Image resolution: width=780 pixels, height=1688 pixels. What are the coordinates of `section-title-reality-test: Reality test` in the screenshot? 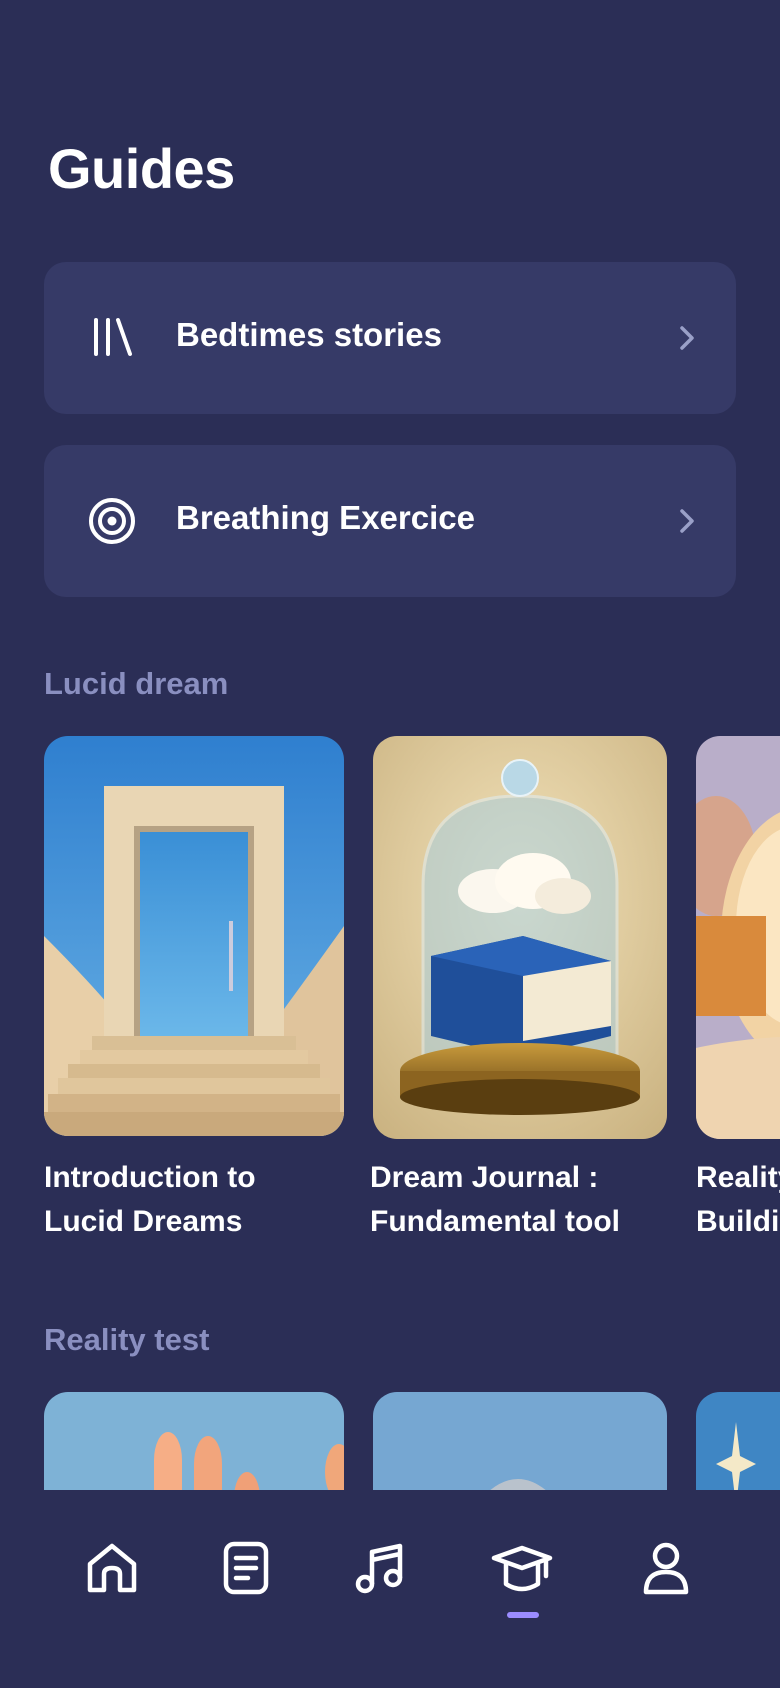 It's located at (127, 1339).